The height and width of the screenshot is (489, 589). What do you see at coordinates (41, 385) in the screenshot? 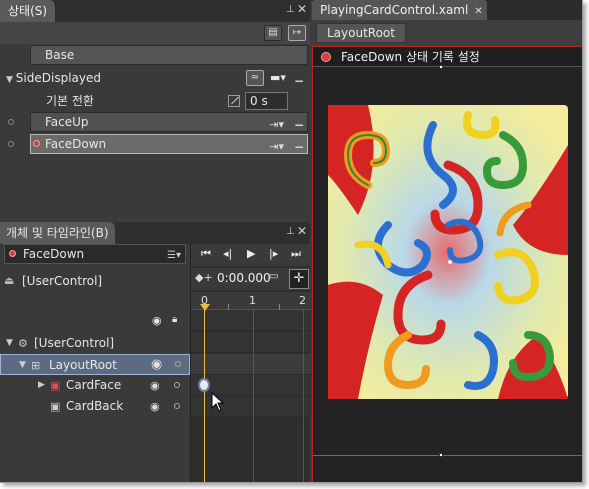
I see `expand-arrow-icon: ▶` at bounding box center [41, 385].